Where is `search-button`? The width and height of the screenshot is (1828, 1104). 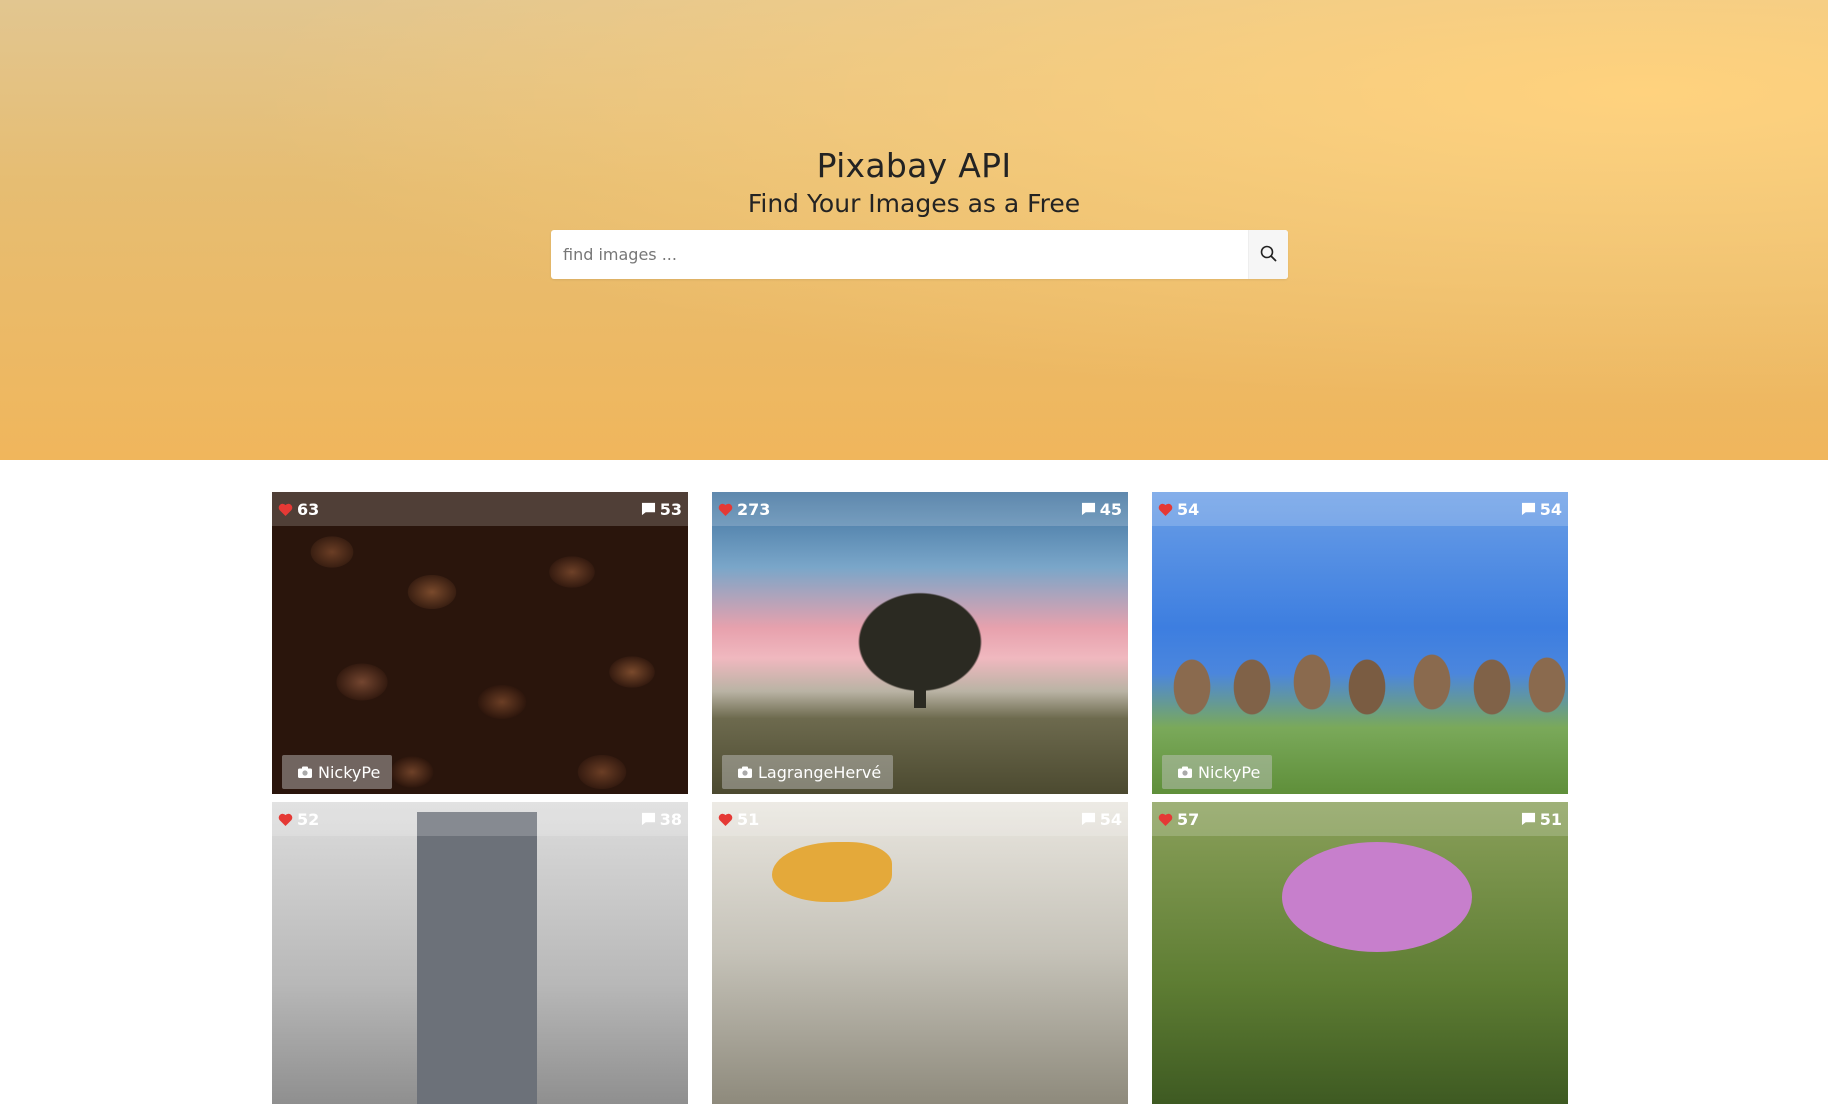
search-button is located at coordinates (1268, 254).